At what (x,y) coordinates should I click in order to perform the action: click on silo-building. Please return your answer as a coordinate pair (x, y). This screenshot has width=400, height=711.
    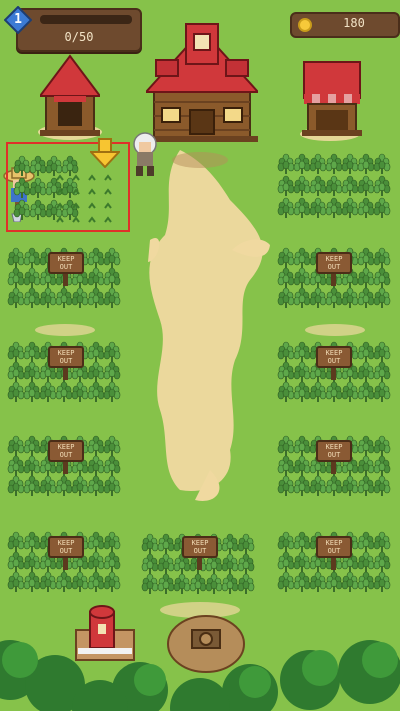
    Looking at the image, I should click on (105, 634).